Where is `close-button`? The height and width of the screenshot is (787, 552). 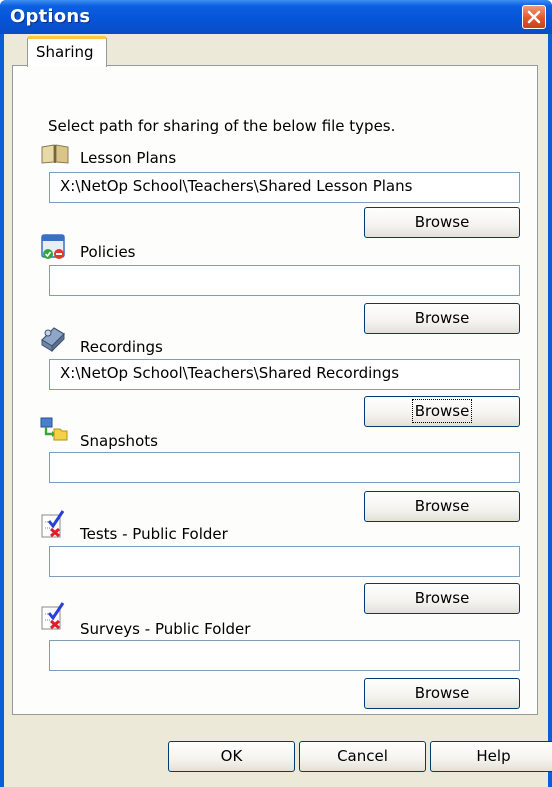 close-button is located at coordinates (534, 17).